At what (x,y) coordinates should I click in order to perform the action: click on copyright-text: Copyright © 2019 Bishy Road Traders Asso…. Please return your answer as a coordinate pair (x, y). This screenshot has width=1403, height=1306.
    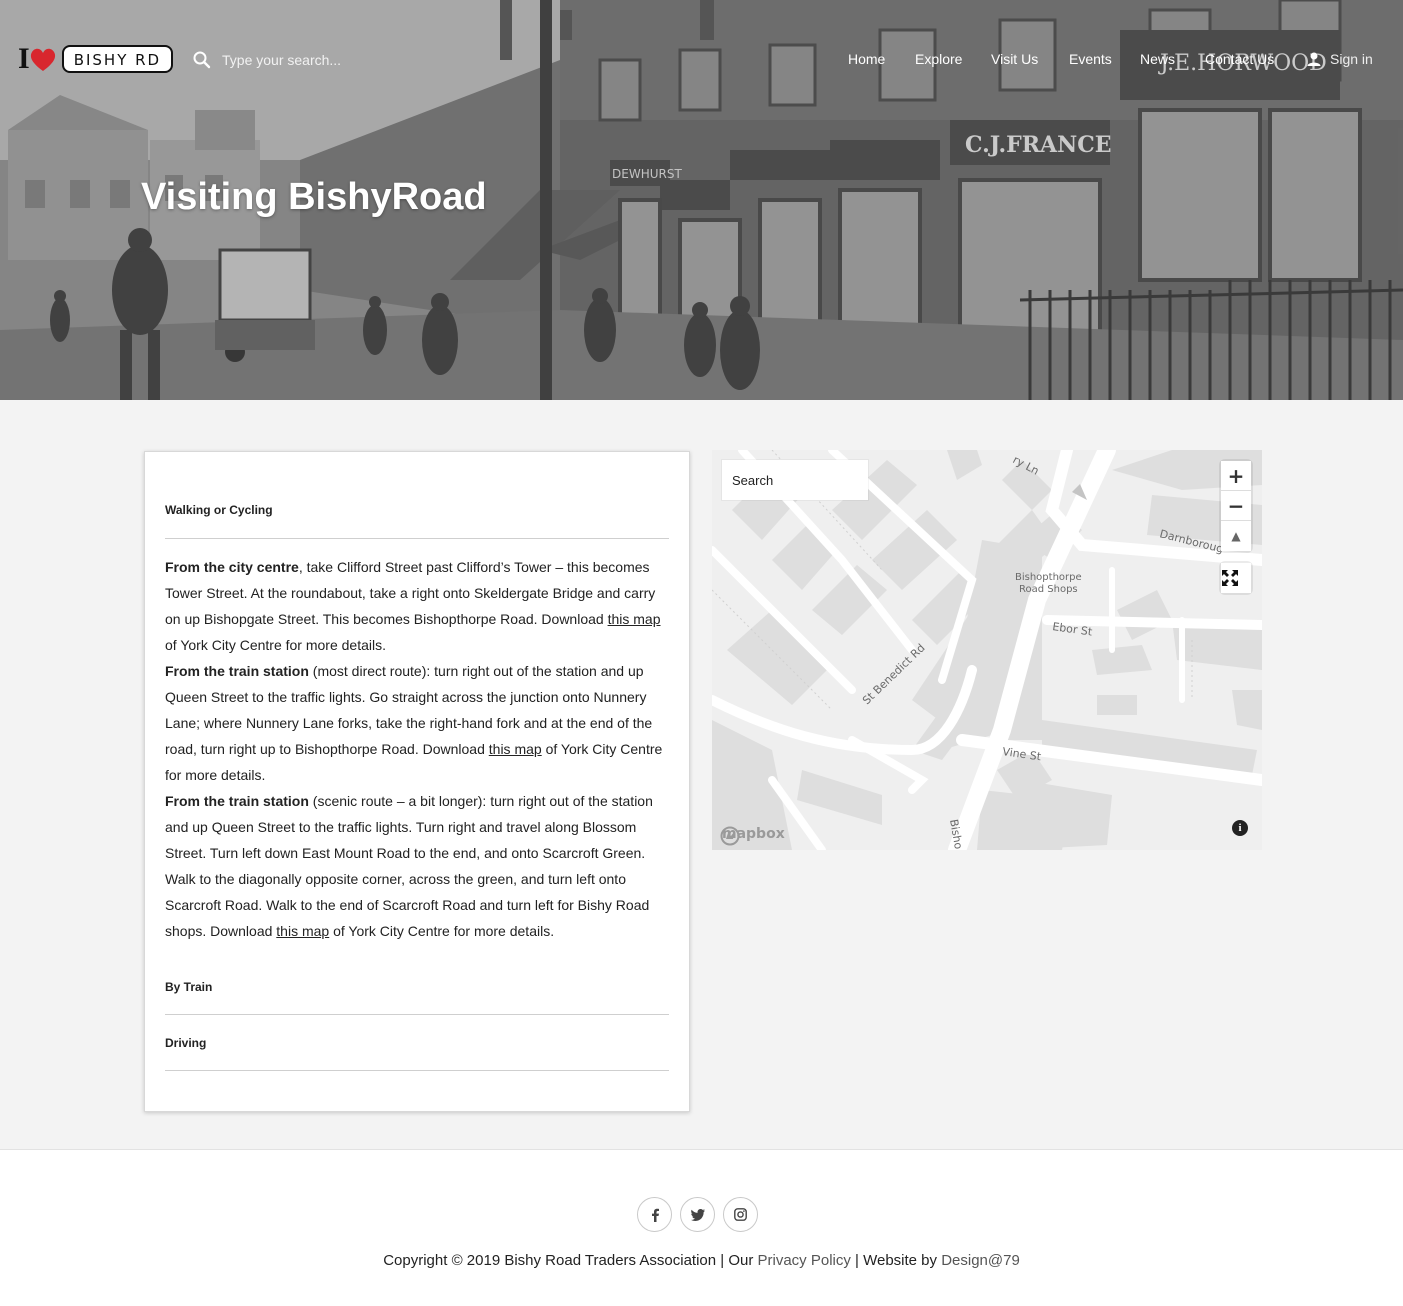
    Looking at the image, I should click on (570, 1260).